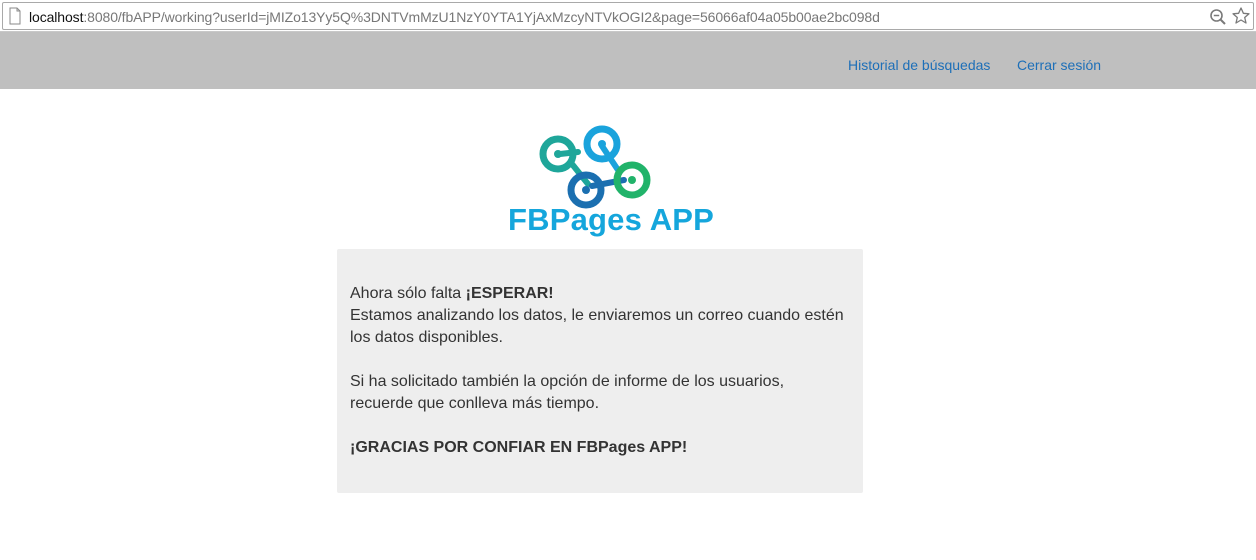 This screenshot has height=560, width=1256. I want to click on message-line1-bold: ¡ESPERAR!, so click(509, 293).